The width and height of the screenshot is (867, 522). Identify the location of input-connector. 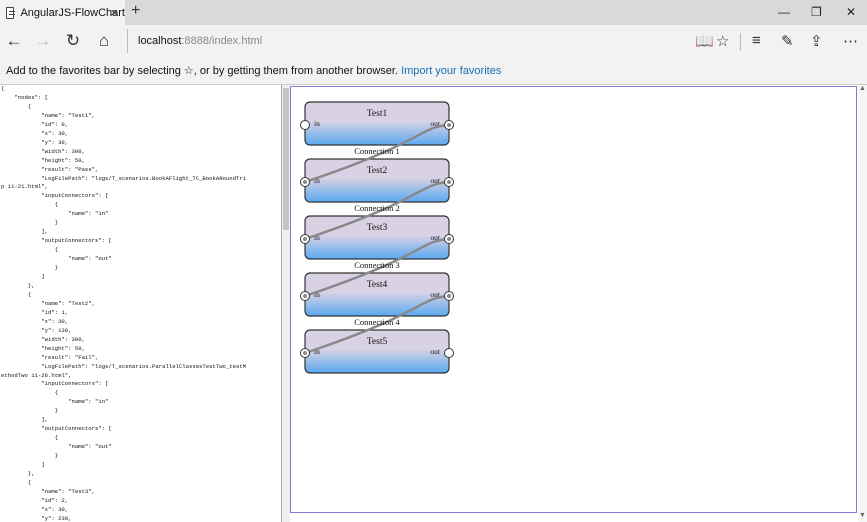
(305, 125).